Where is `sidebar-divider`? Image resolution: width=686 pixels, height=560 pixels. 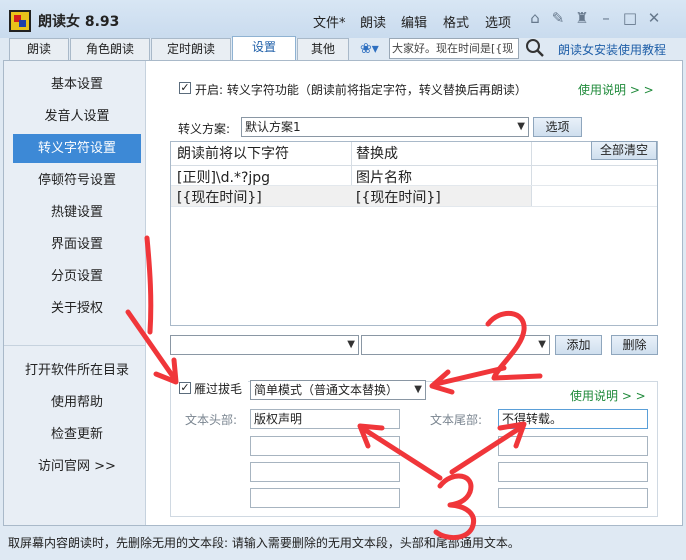 sidebar-divider is located at coordinates (75, 345).